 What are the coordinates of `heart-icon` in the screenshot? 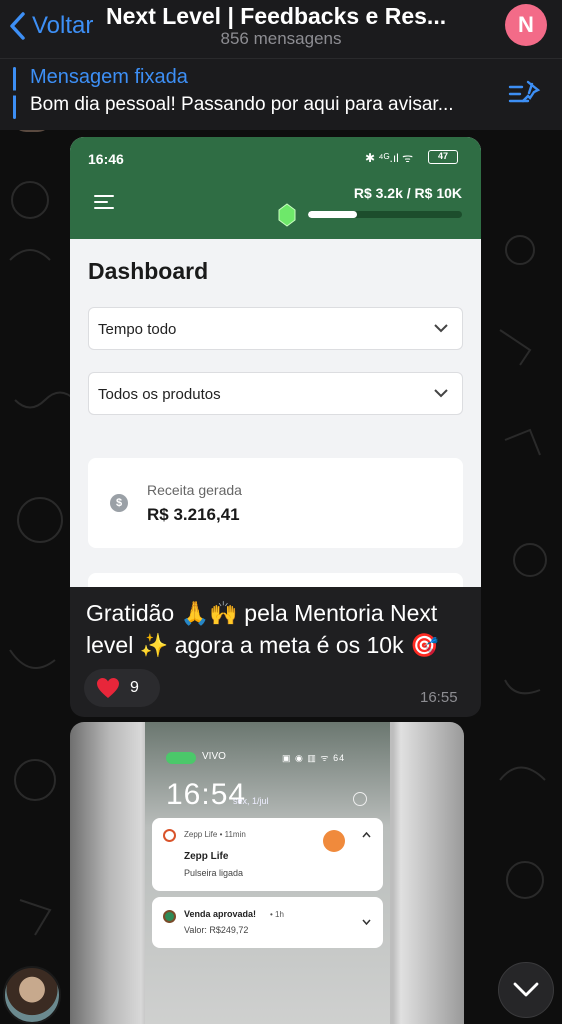 It's located at (108, 688).